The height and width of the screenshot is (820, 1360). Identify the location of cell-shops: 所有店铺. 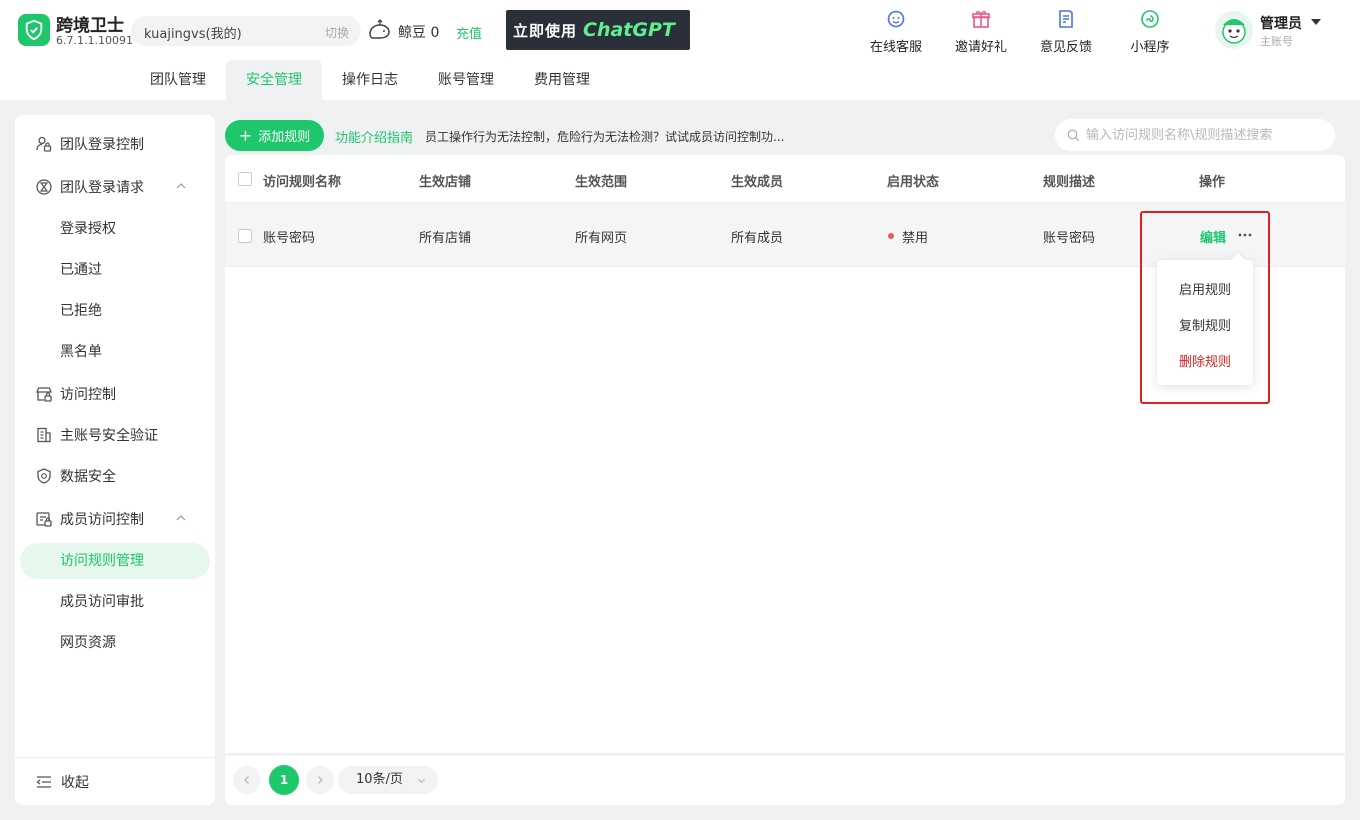
(445, 238).